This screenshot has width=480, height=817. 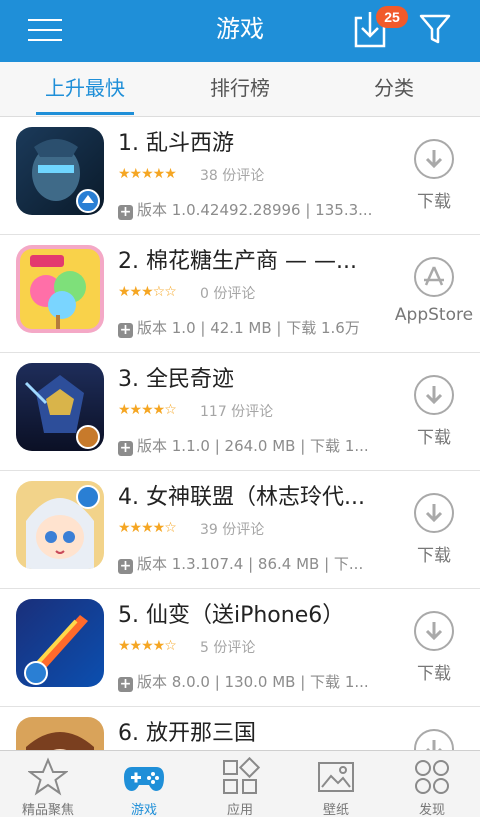 I want to click on star-icon, so click(x=48, y=776).